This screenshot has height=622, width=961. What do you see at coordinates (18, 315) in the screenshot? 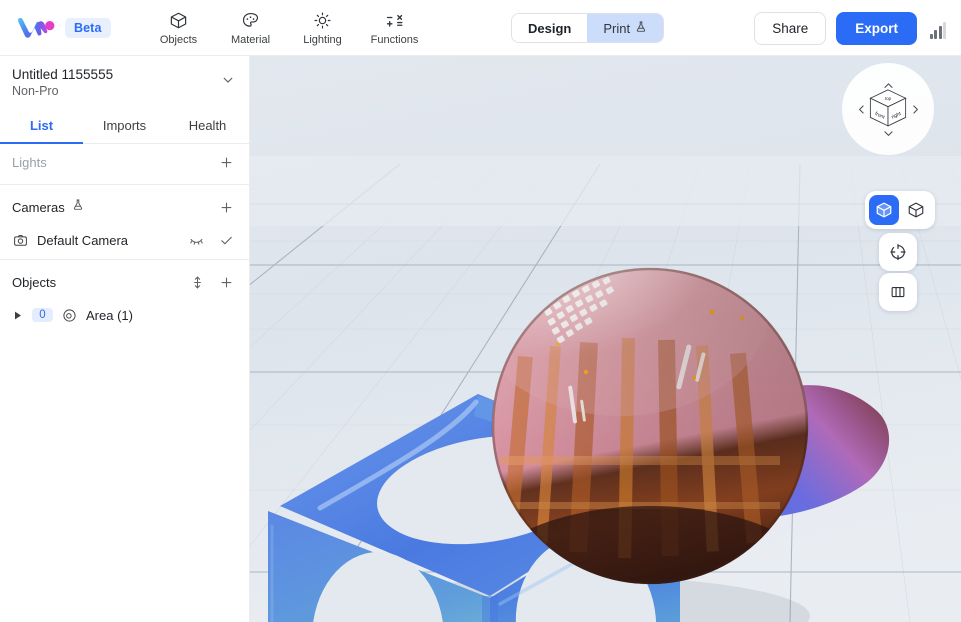
I see `triangle-right-icon` at bounding box center [18, 315].